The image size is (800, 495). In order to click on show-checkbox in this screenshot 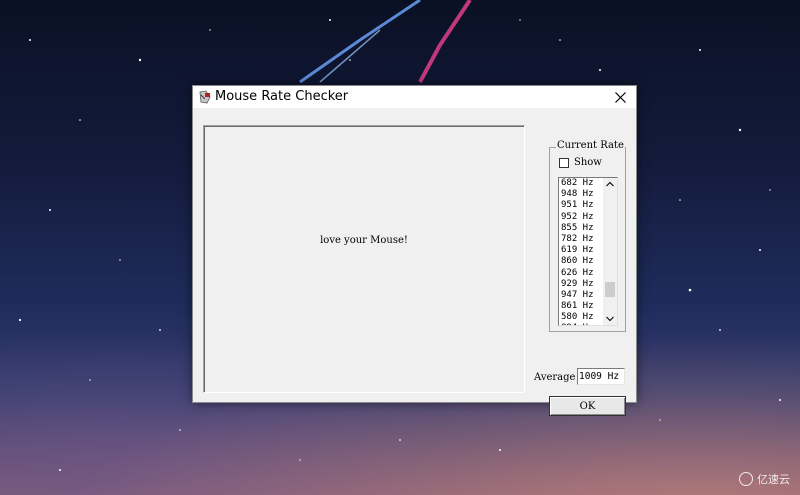, I will do `click(564, 162)`.